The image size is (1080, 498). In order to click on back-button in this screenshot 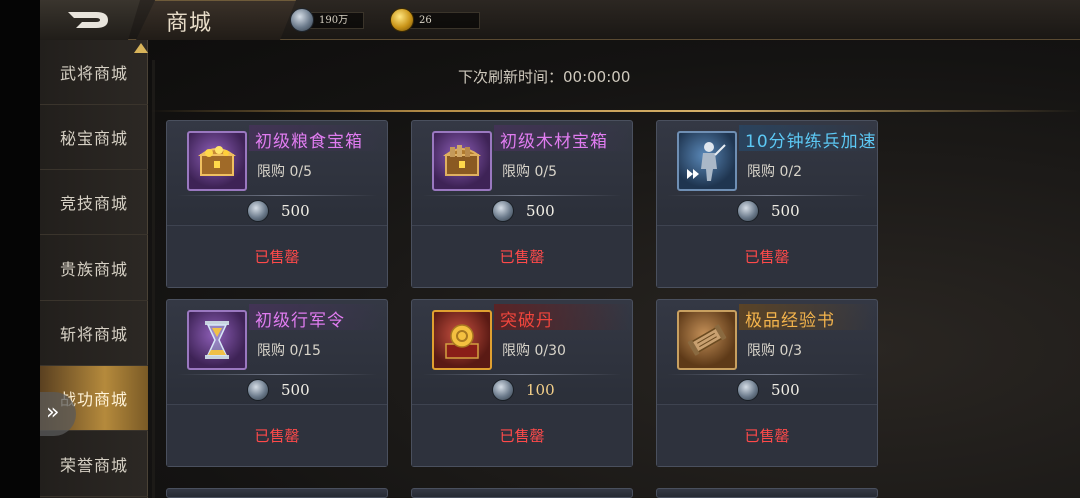, I will do `click(90, 20)`.